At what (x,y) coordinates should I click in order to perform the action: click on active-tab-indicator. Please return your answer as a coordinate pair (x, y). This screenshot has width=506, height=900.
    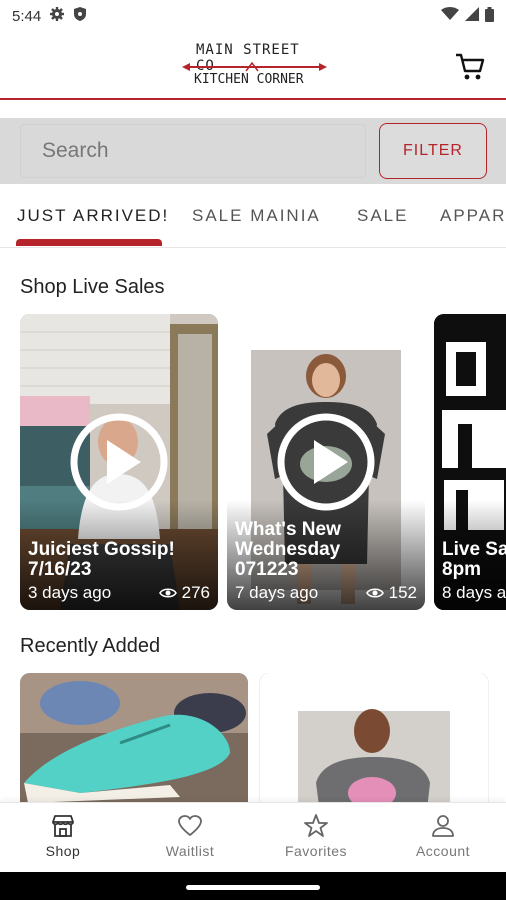
    Looking at the image, I should click on (89, 242).